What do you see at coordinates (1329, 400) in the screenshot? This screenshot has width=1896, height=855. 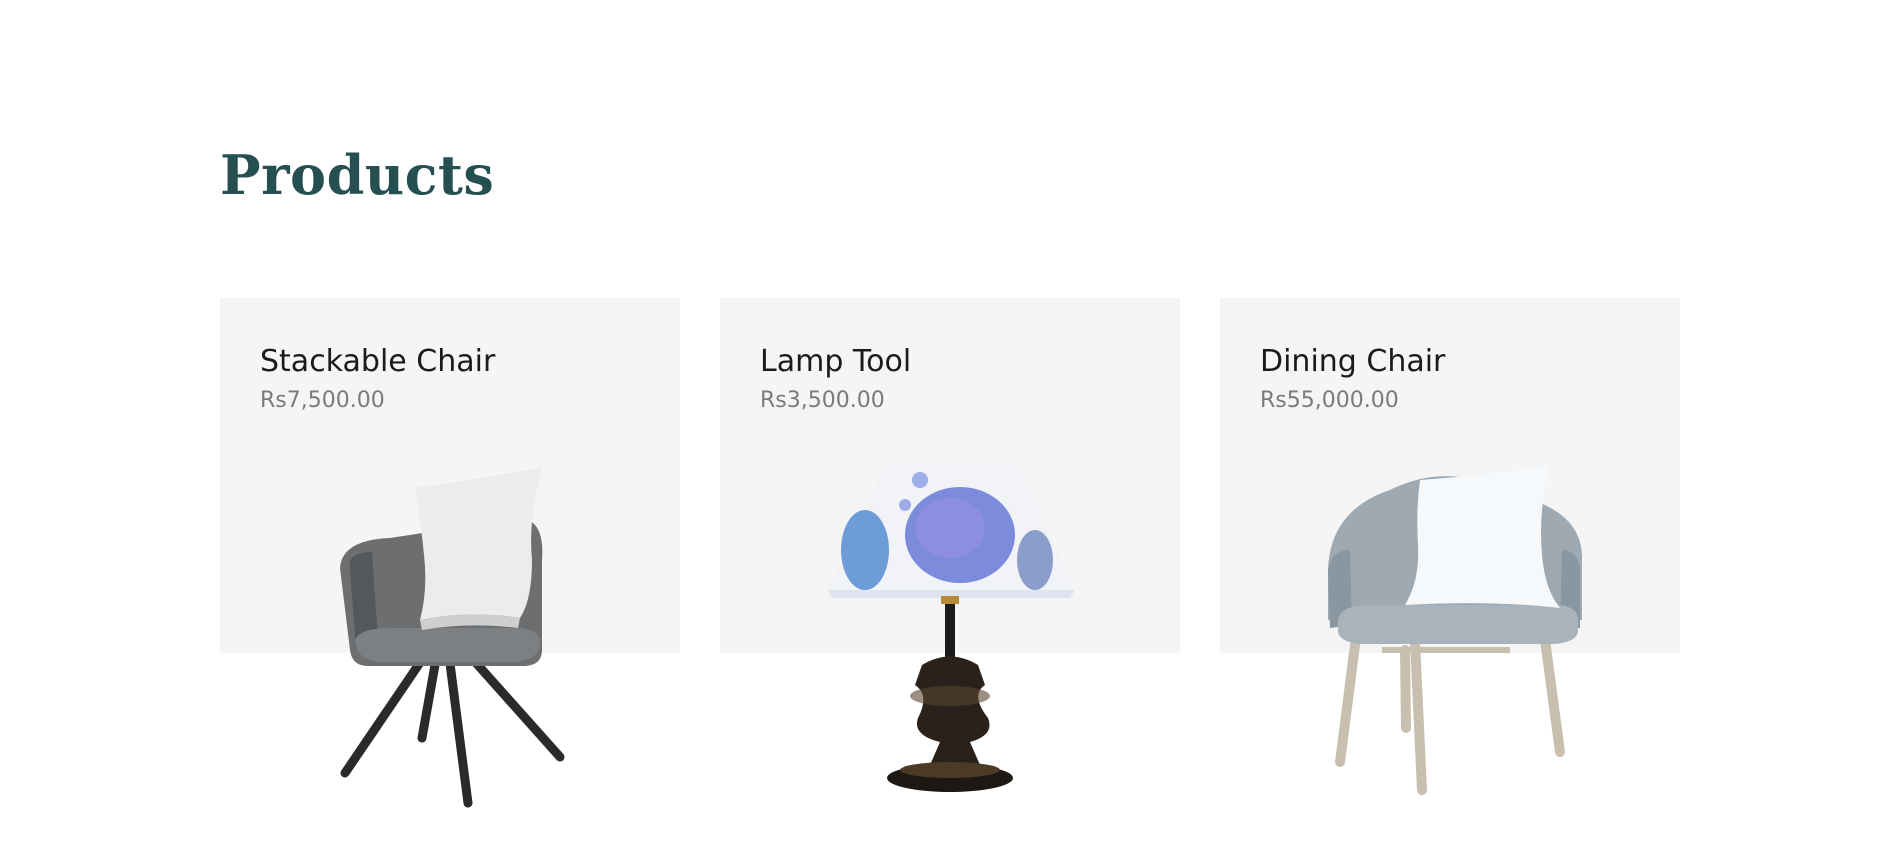 I see `product-price: Rs55,000.00` at bounding box center [1329, 400].